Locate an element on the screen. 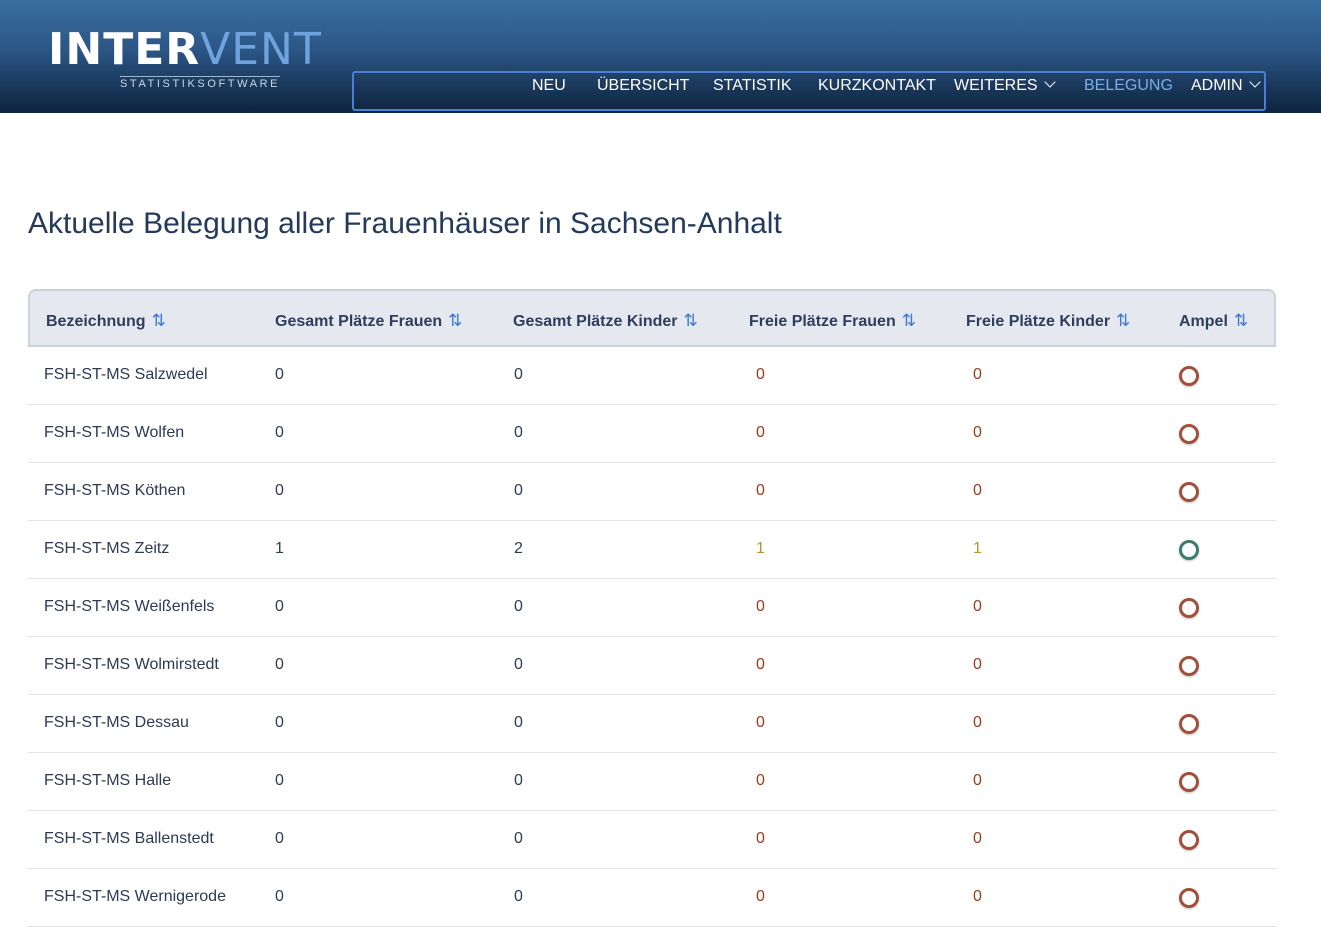 The width and height of the screenshot is (1321, 927). nav-item-statistik: STATISTIK is located at coordinates (752, 86).